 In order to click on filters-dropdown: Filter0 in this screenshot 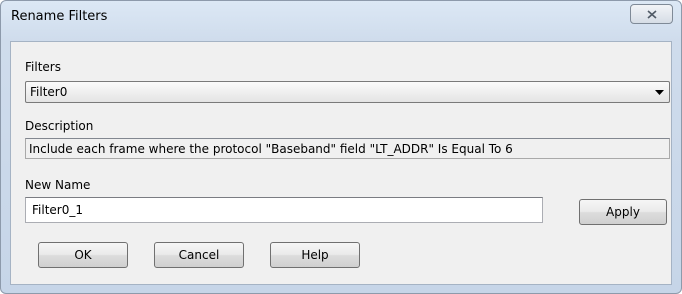, I will do `click(347, 92)`.